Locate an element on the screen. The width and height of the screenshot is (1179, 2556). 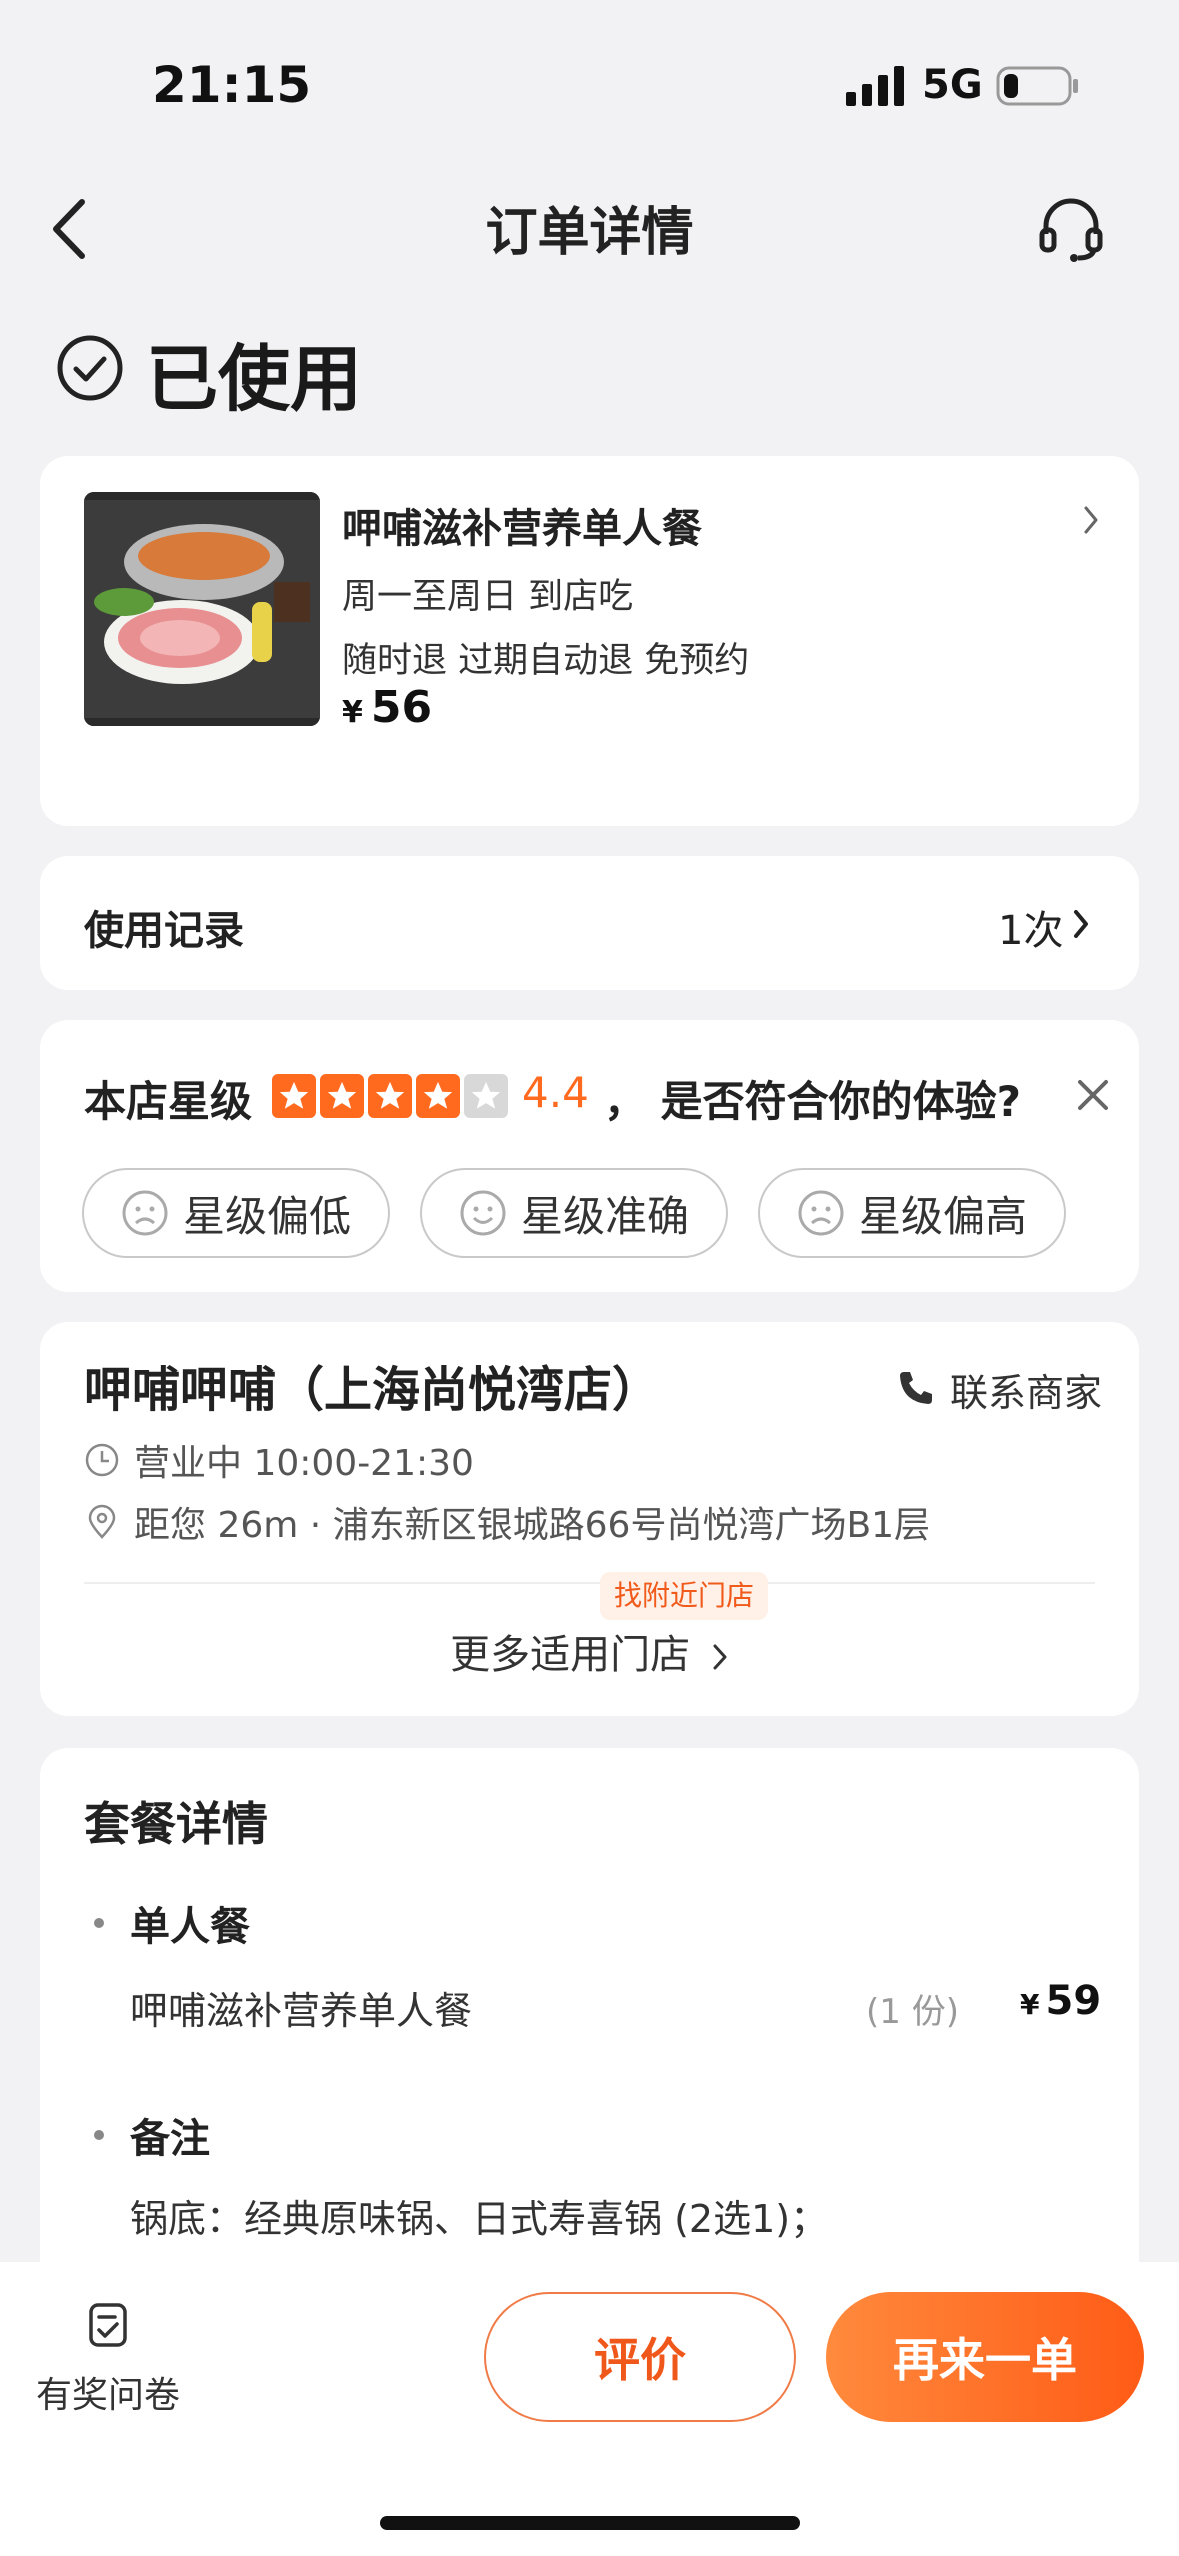
rating-high-button: 星级偏高 is located at coordinates (912, 1213).